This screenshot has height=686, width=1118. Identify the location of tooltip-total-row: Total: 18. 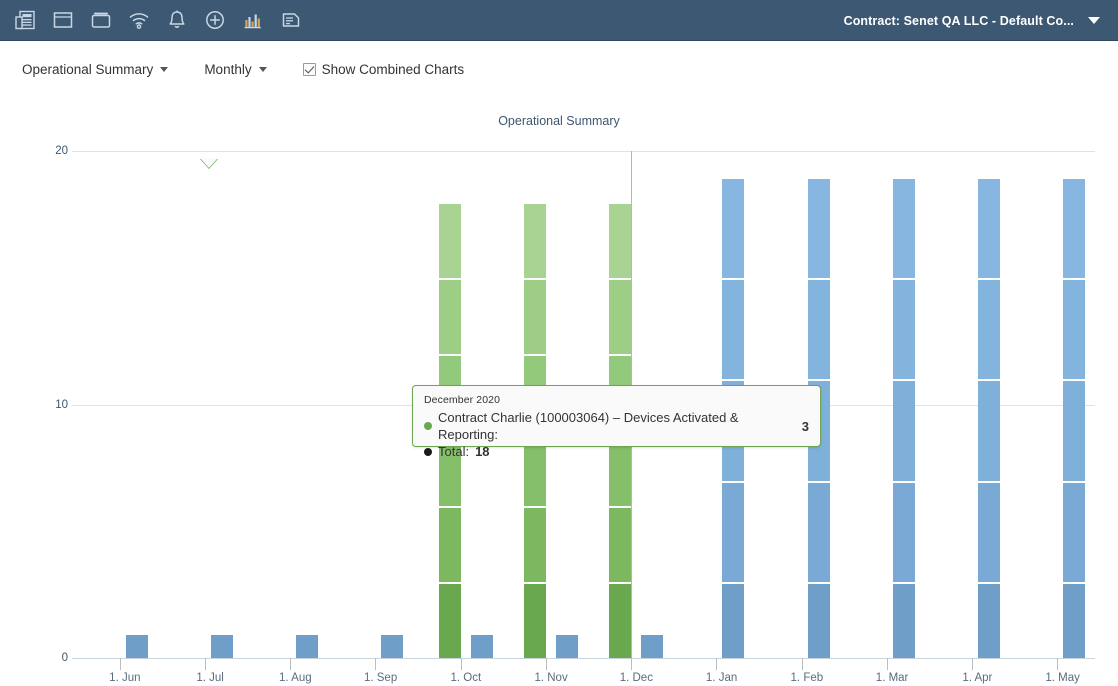
(616, 451).